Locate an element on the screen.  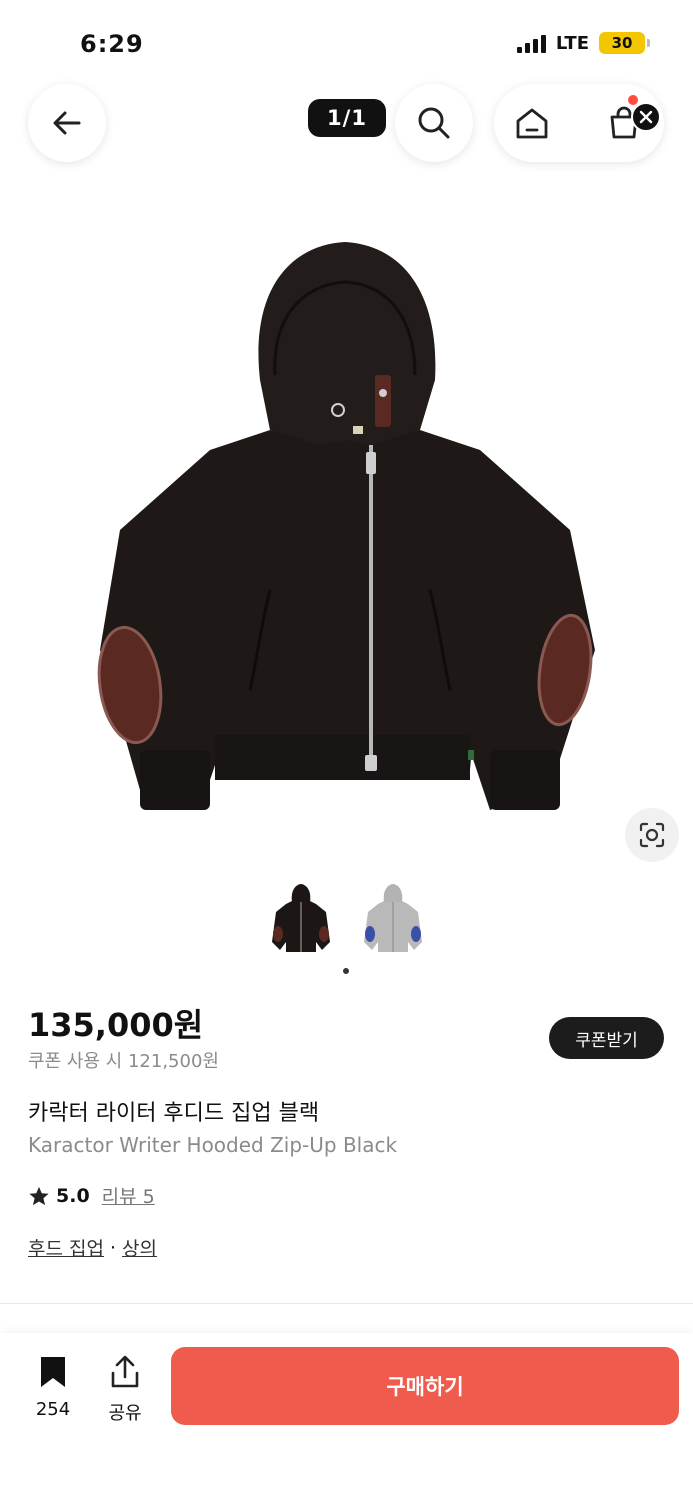
product-name-english: Karactor Writer Hooded Zip-Up Black is located at coordinates (213, 1145).